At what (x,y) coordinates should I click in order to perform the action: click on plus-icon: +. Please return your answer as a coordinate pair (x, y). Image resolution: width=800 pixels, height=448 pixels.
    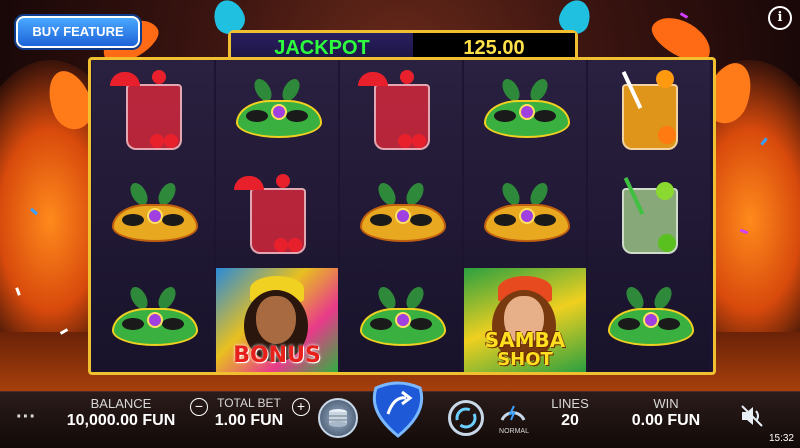
    Looking at the image, I should click on (301, 406).